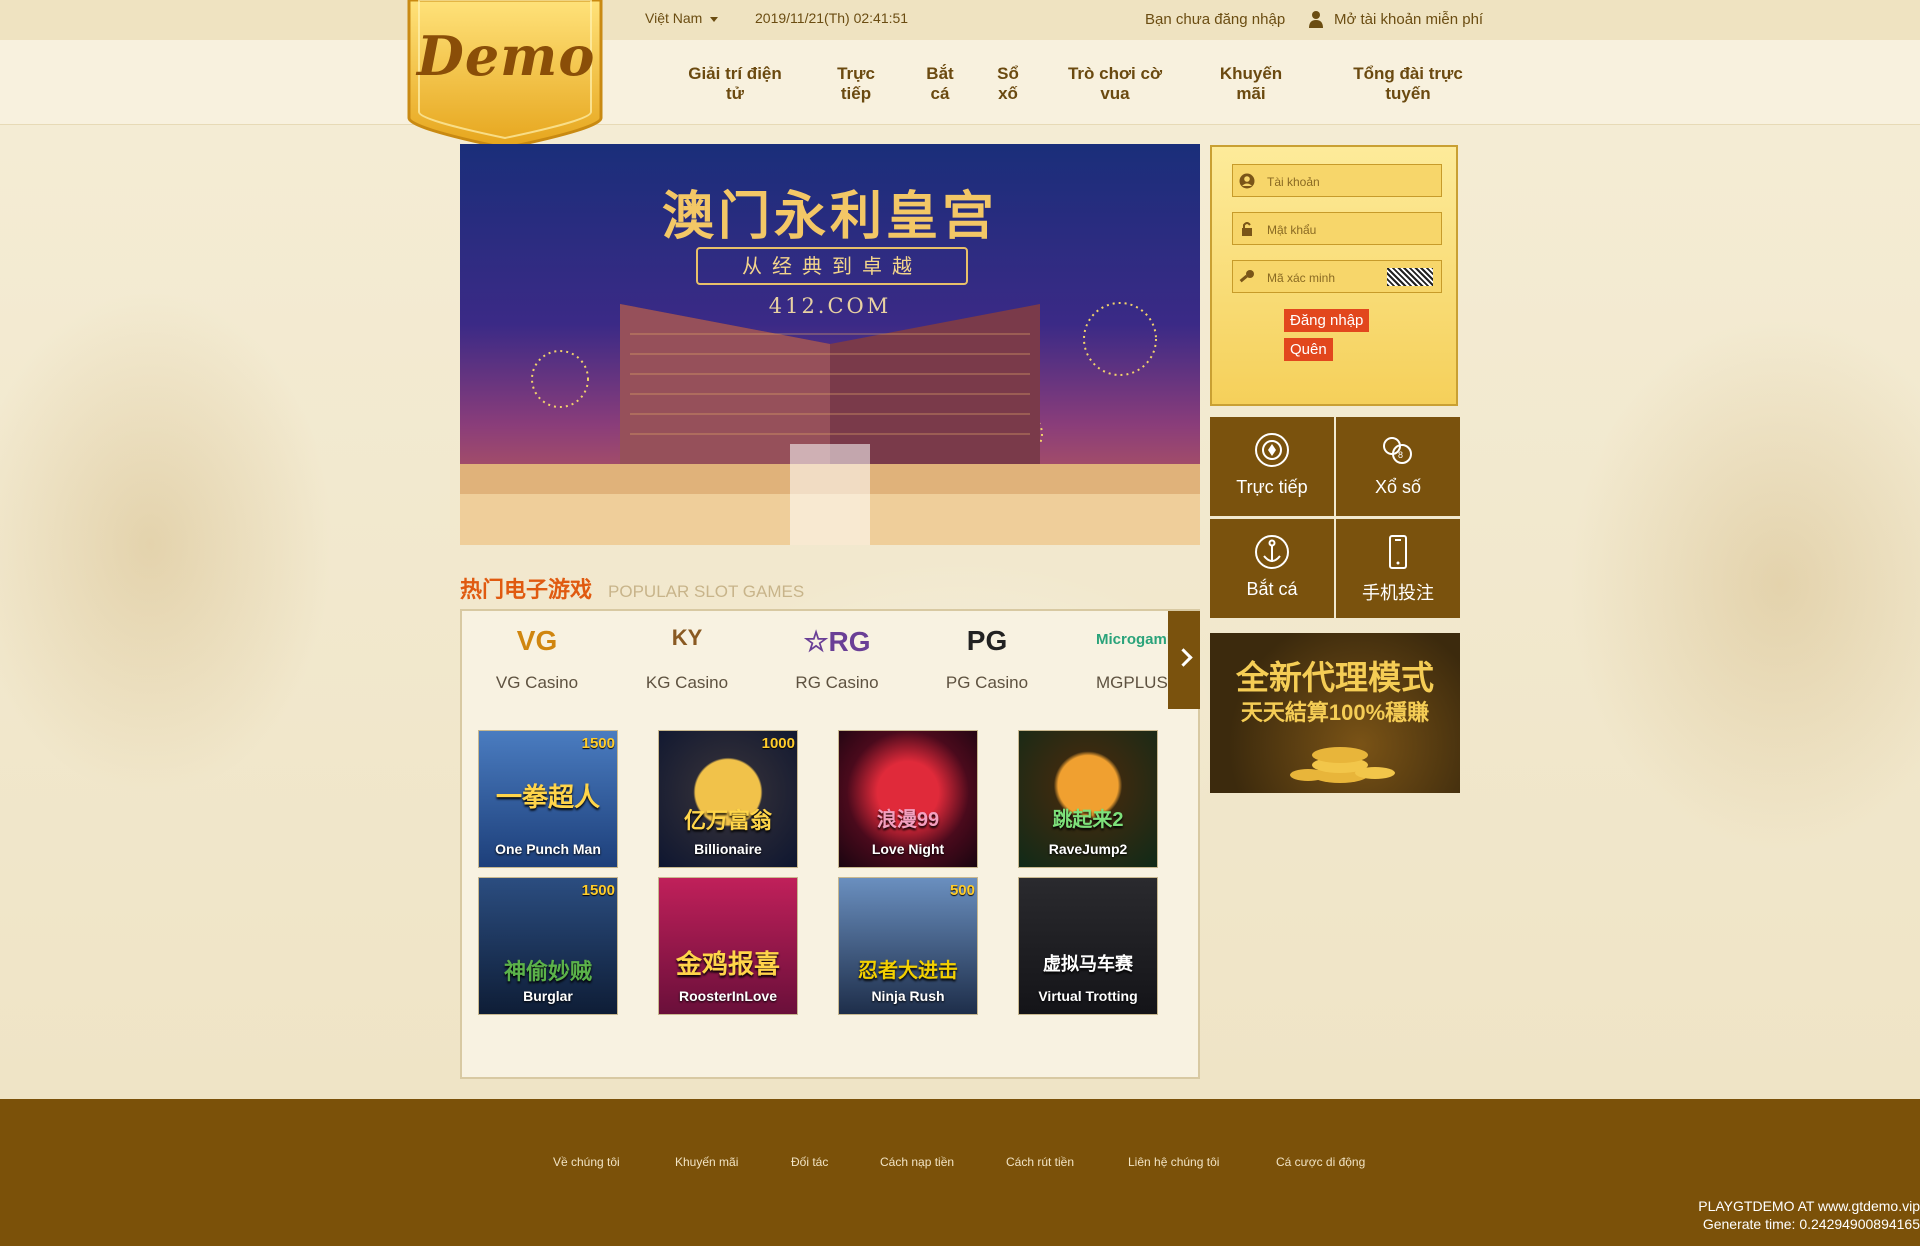 This screenshot has height=1246, width=1920. Describe the element at coordinates (537, 660) in the screenshot. I see `provider-vg: VG VG Casino` at that location.